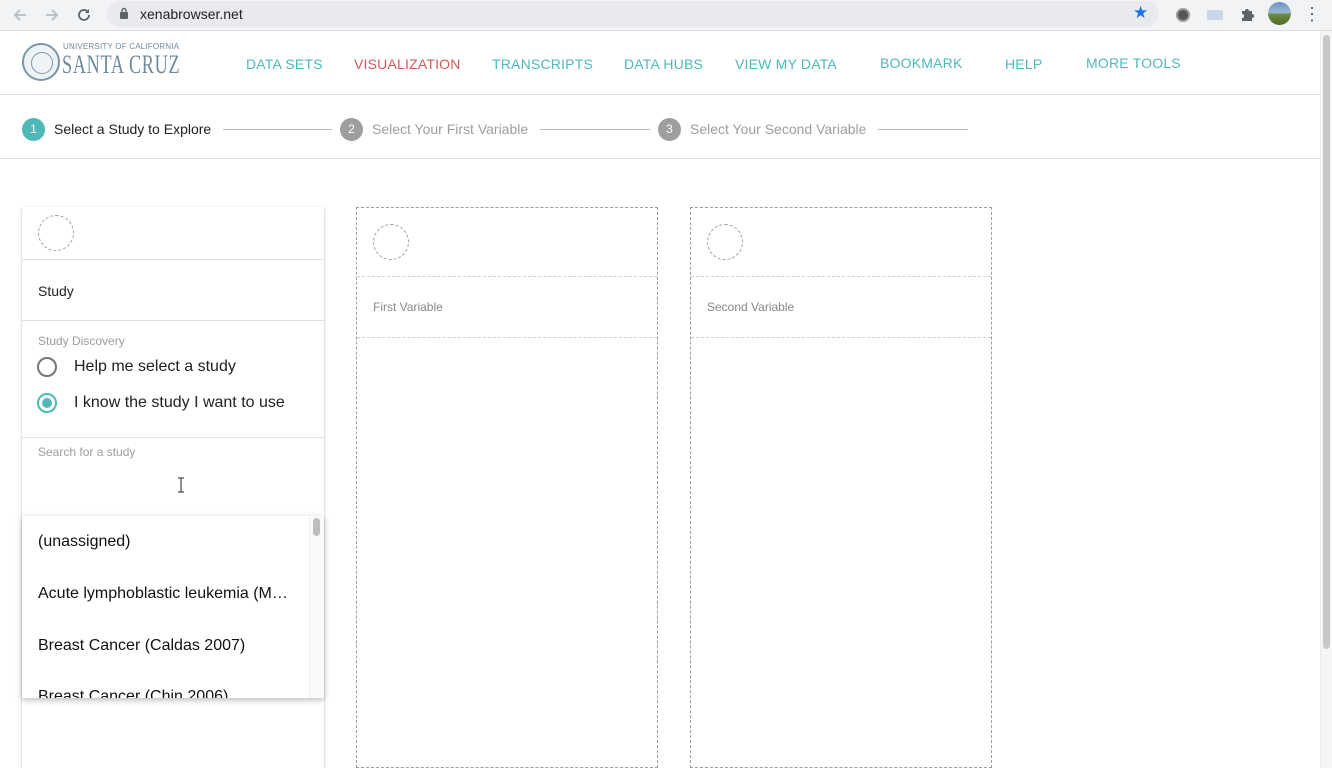  I want to click on menu-transcripts: TRANSCRIPTS, so click(542, 64).